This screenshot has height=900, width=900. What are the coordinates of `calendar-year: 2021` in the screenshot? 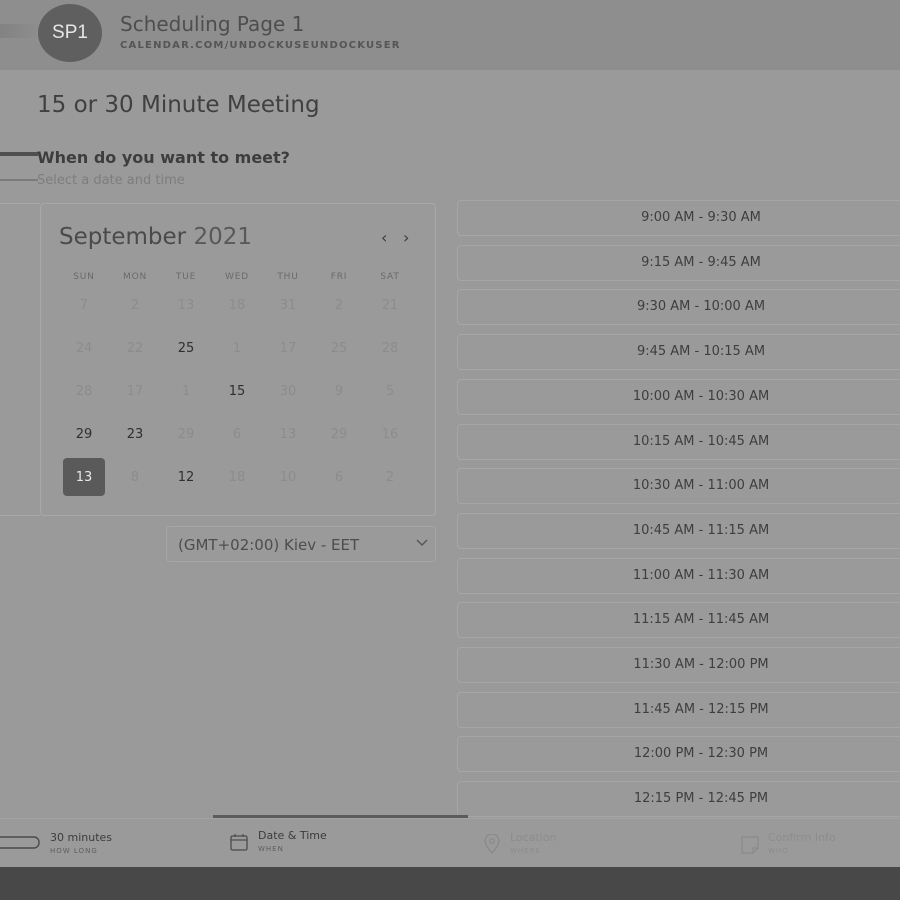 It's located at (222, 237).